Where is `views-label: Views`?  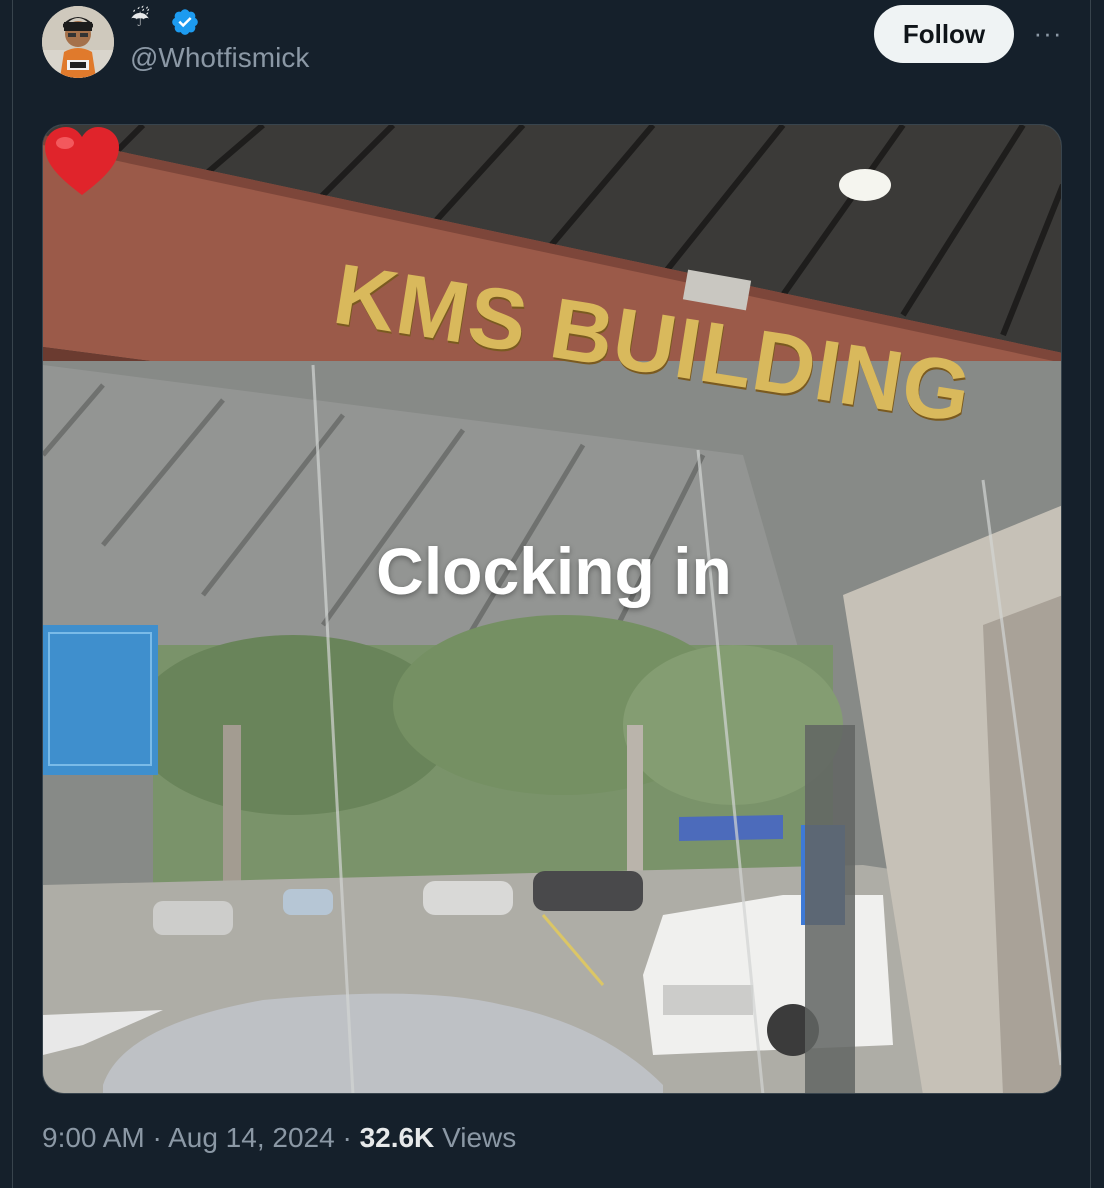 views-label: Views is located at coordinates (479, 1137).